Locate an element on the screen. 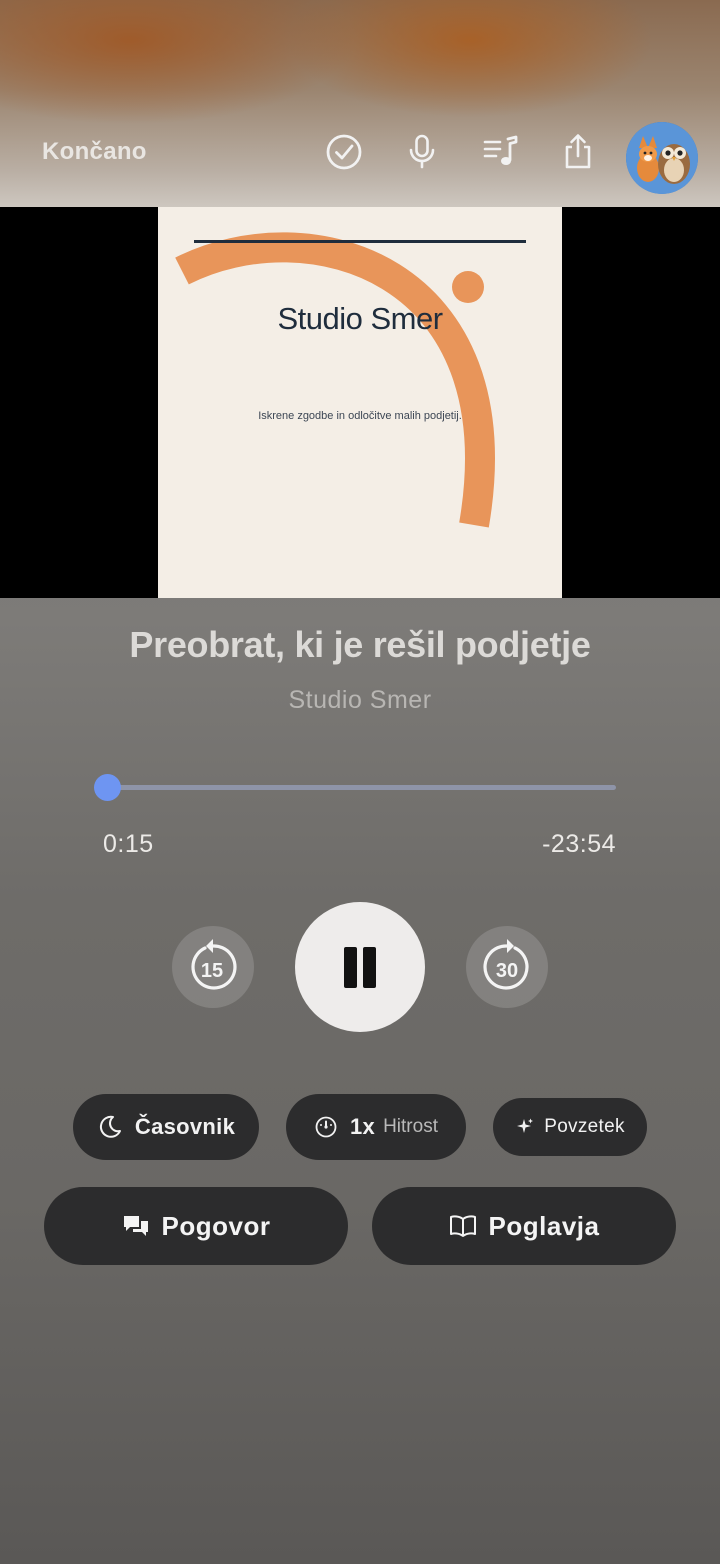 Image resolution: width=720 pixels, height=1564 pixels. artwork-arc-decoration is located at coordinates (335, 380).